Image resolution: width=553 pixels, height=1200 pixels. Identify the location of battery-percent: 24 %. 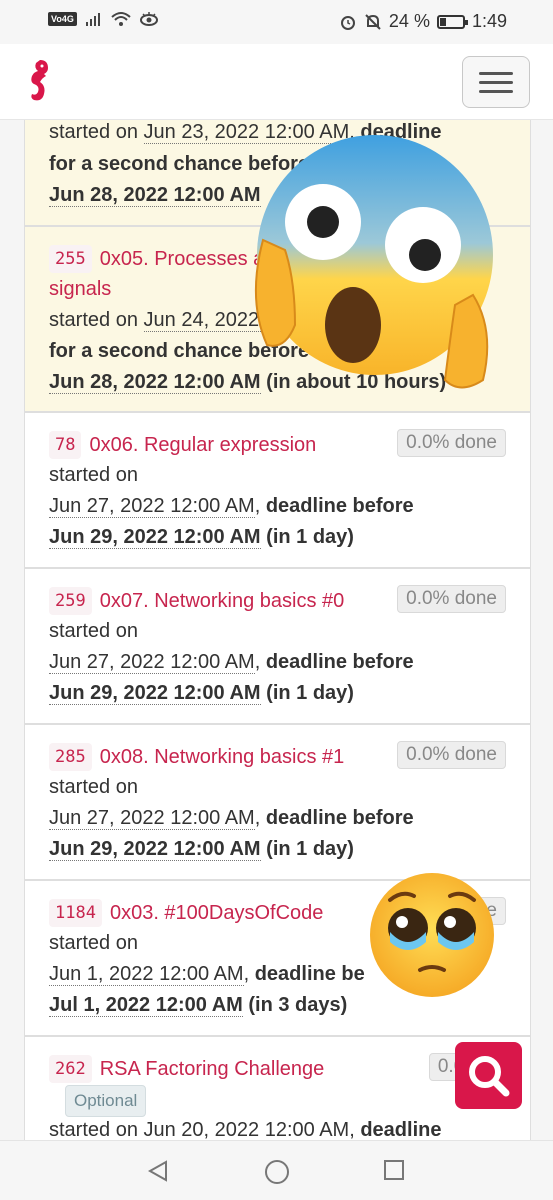
(409, 21).